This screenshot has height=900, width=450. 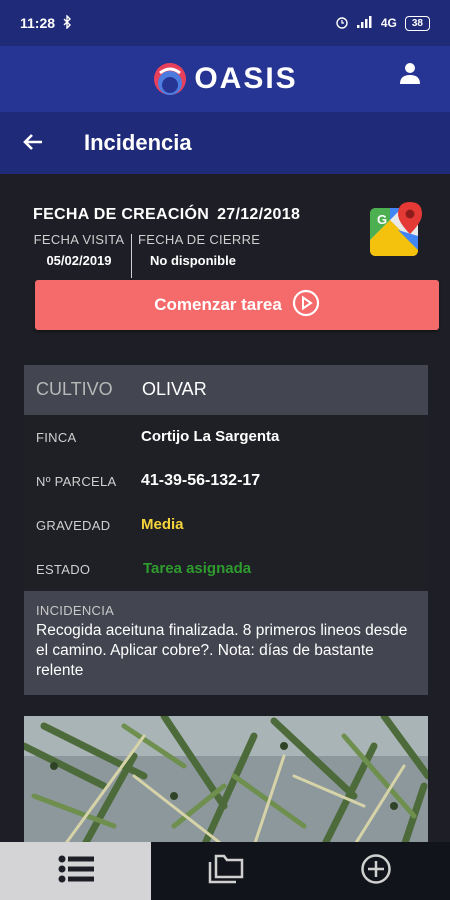 What do you see at coordinates (306, 305) in the screenshot?
I see `play-circle-icon` at bounding box center [306, 305].